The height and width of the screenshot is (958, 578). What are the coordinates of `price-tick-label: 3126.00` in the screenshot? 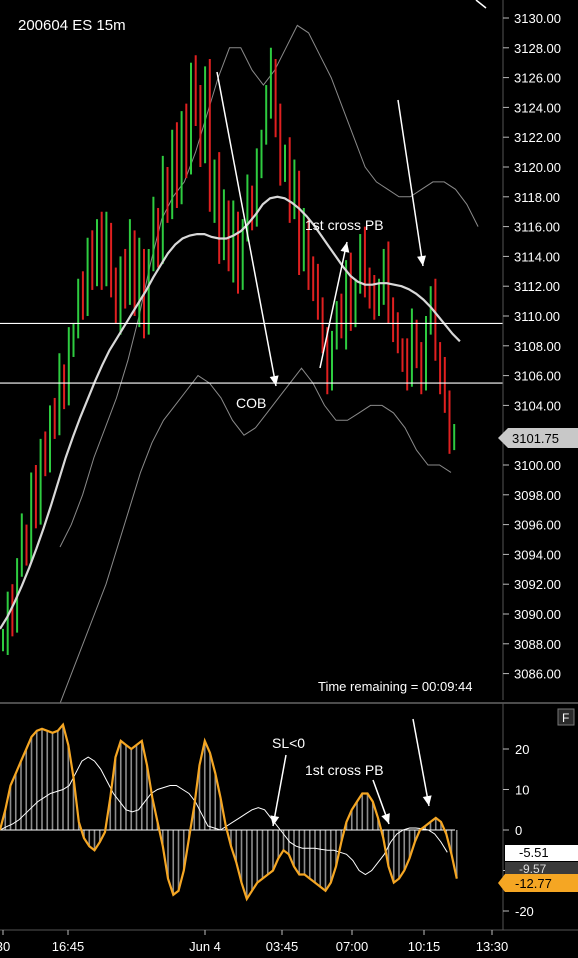 It's located at (537, 78).